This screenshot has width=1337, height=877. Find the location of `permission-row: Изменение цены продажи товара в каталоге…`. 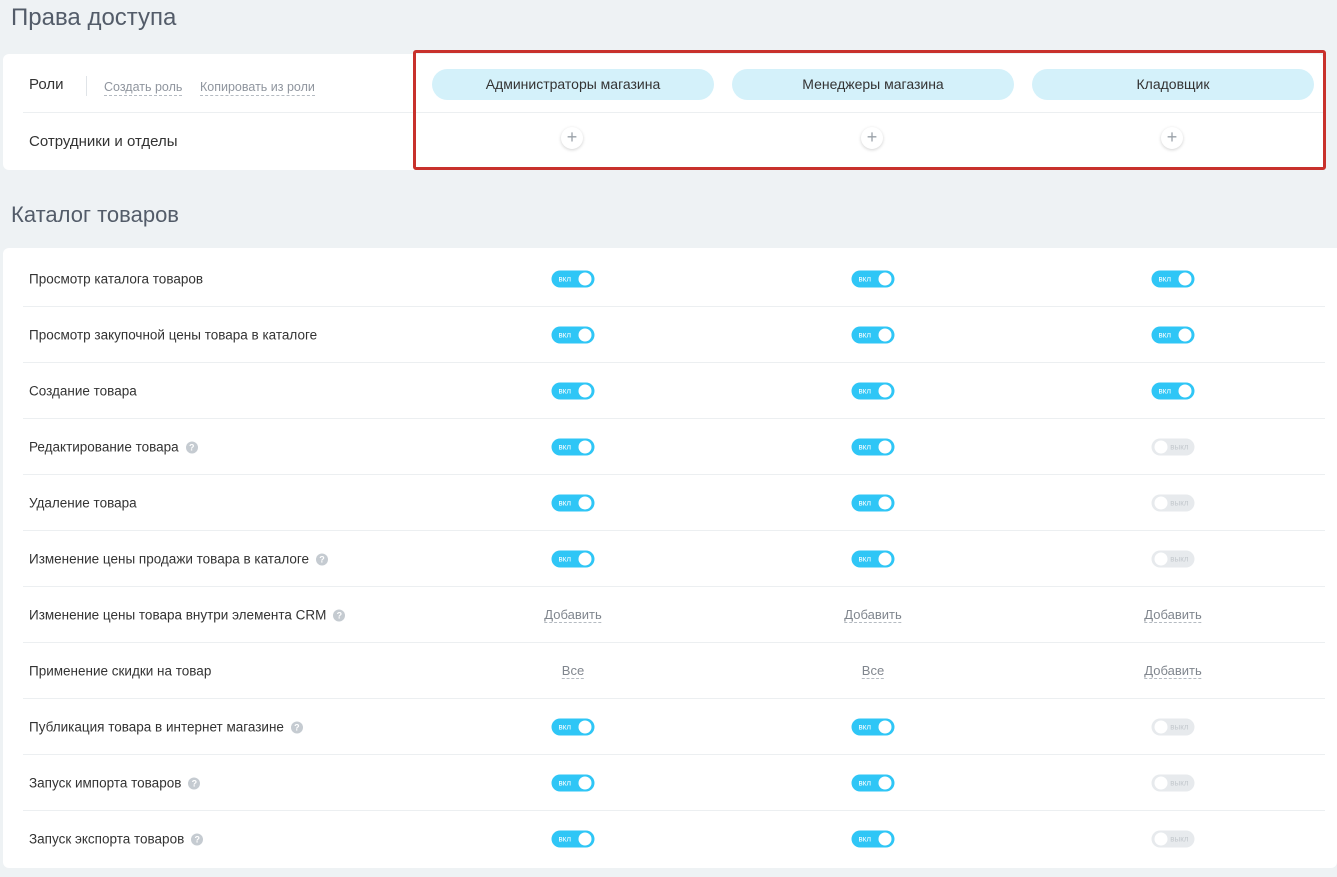

permission-row: Изменение цены продажи товара в каталоге… is located at coordinates (670, 559).